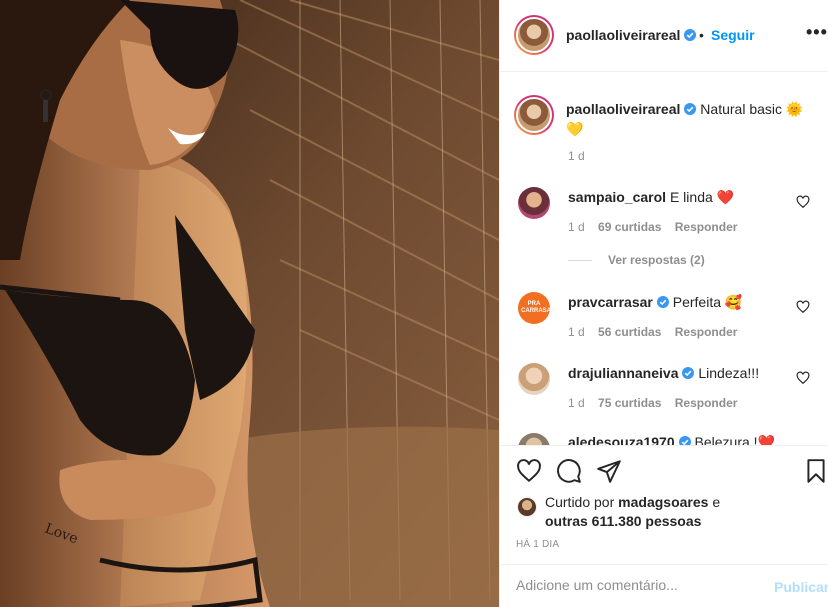 The width and height of the screenshot is (828, 607). What do you see at coordinates (629, 403) in the screenshot?
I see `comment-likes: 75 curtidas` at bounding box center [629, 403].